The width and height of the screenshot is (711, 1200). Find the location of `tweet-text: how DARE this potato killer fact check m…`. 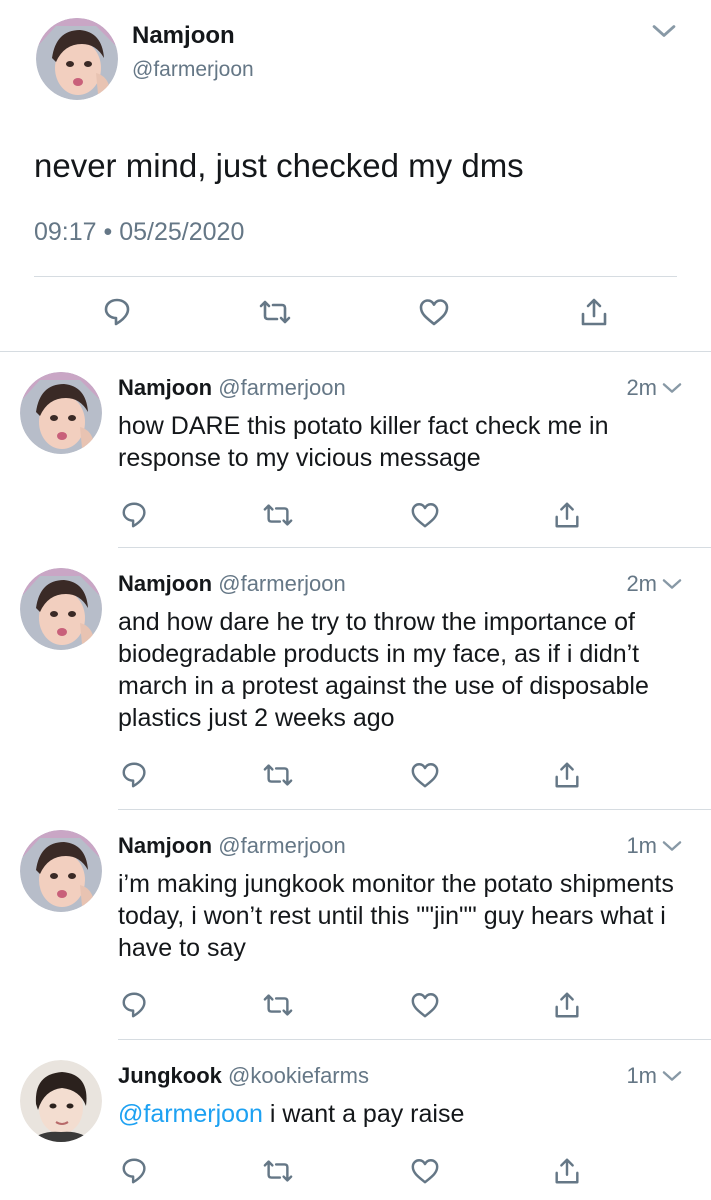

tweet-text: how DARE this potato killer fact check m… is located at coordinates (363, 442).